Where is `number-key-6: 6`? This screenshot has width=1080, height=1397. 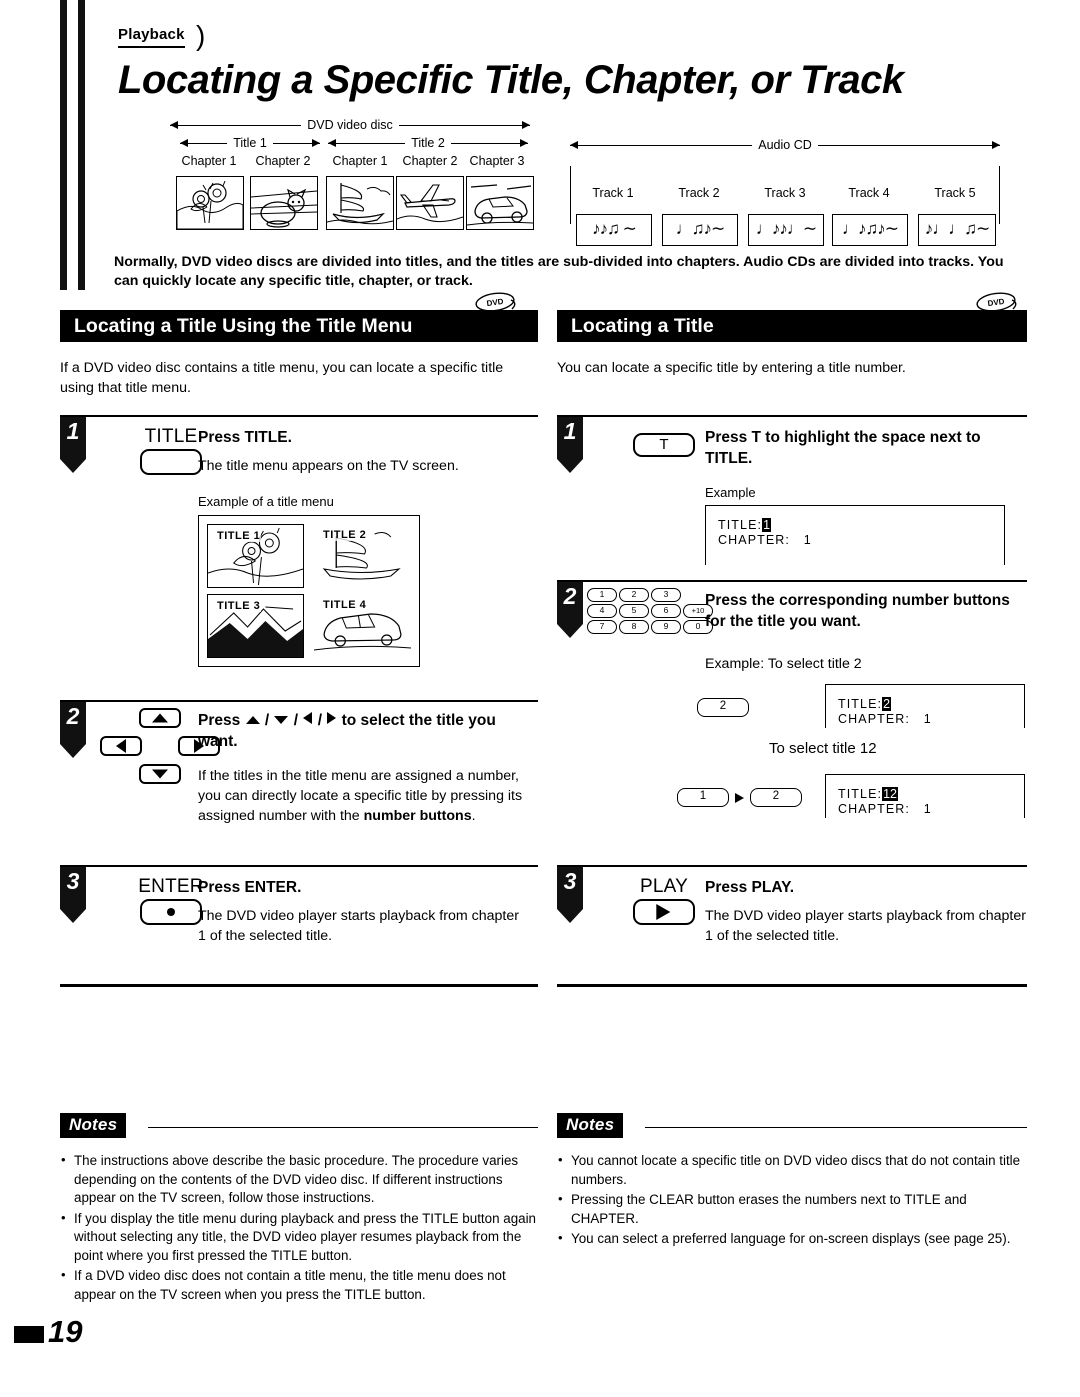 number-key-6: 6 is located at coordinates (666, 611).